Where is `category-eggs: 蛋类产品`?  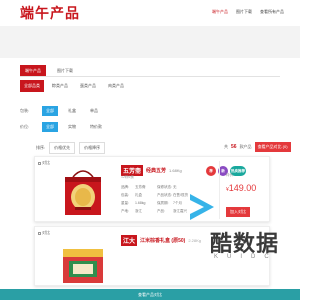
category-eggs: 蛋类产品 is located at coordinates (88, 86).